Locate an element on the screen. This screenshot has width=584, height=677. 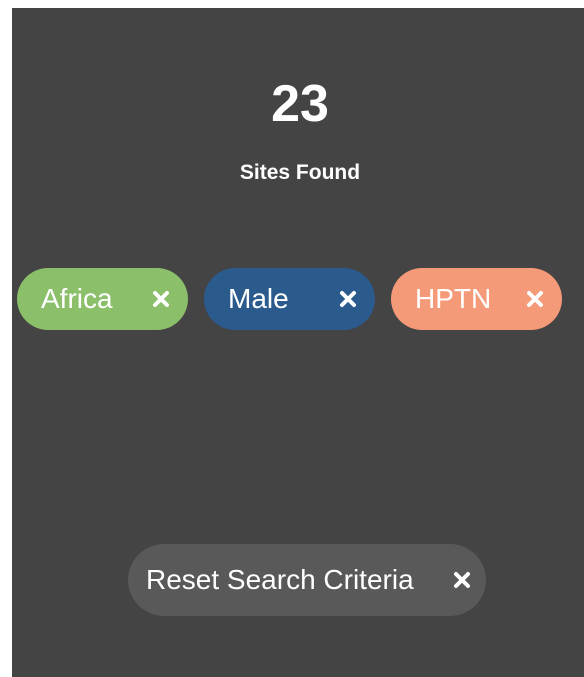
filter-chip-label: Male is located at coordinates (258, 298).